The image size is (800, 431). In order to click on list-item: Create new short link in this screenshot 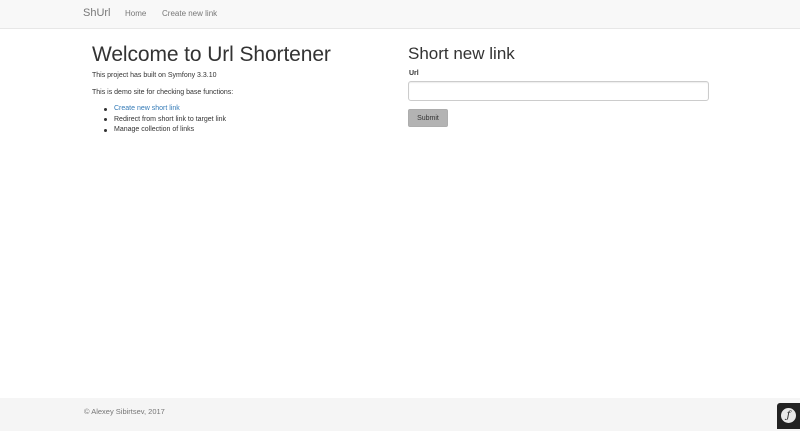, I will do `click(165, 109)`.